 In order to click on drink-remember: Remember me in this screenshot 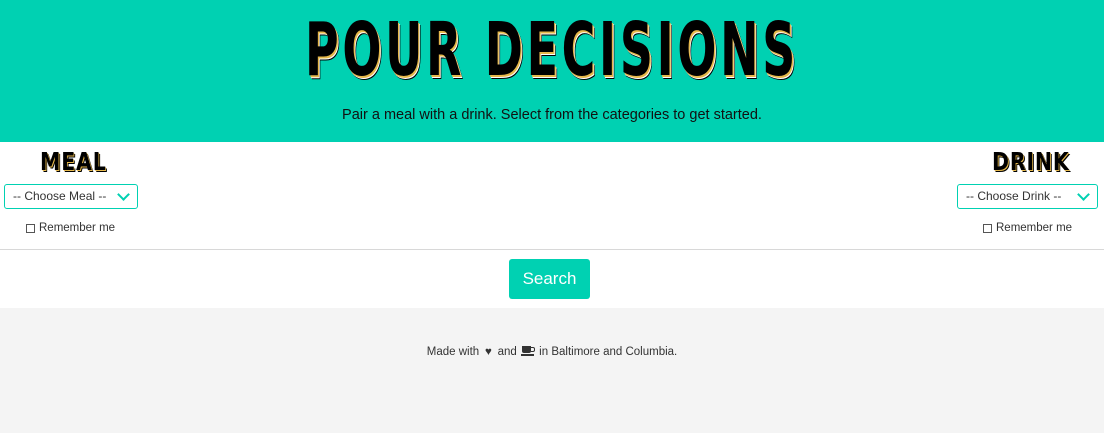, I will do `click(1027, 228)`.